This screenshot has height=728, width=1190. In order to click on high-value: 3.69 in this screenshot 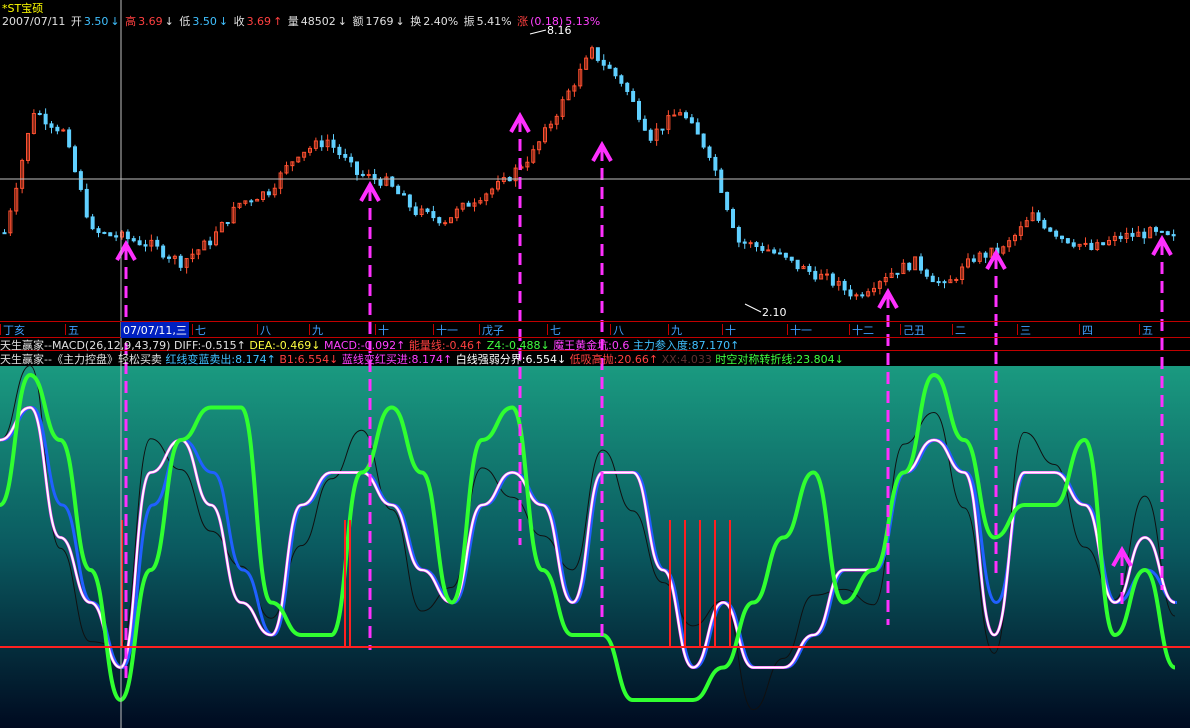, I will do `click(150, 21)`.